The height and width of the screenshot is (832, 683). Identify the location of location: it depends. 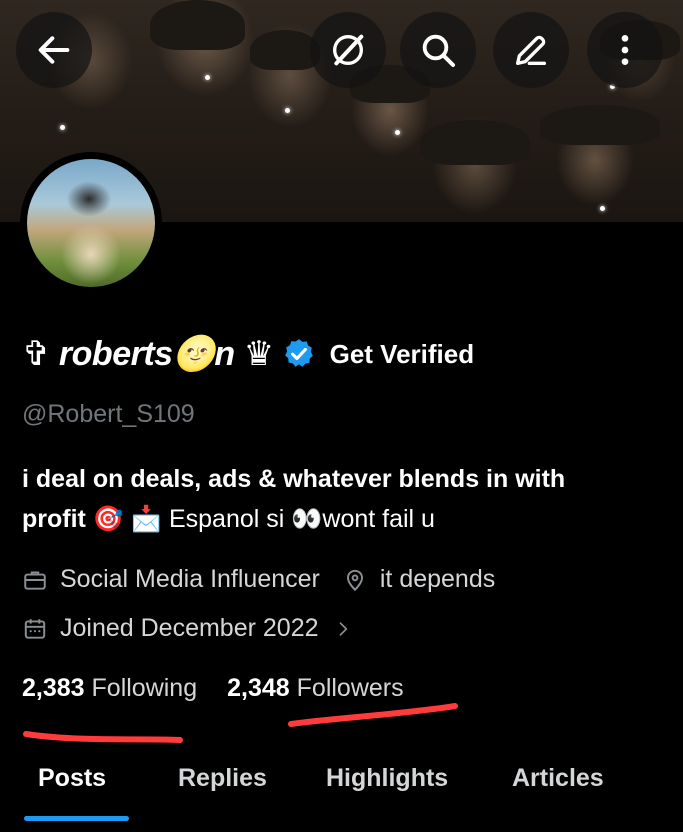
(437, 579).